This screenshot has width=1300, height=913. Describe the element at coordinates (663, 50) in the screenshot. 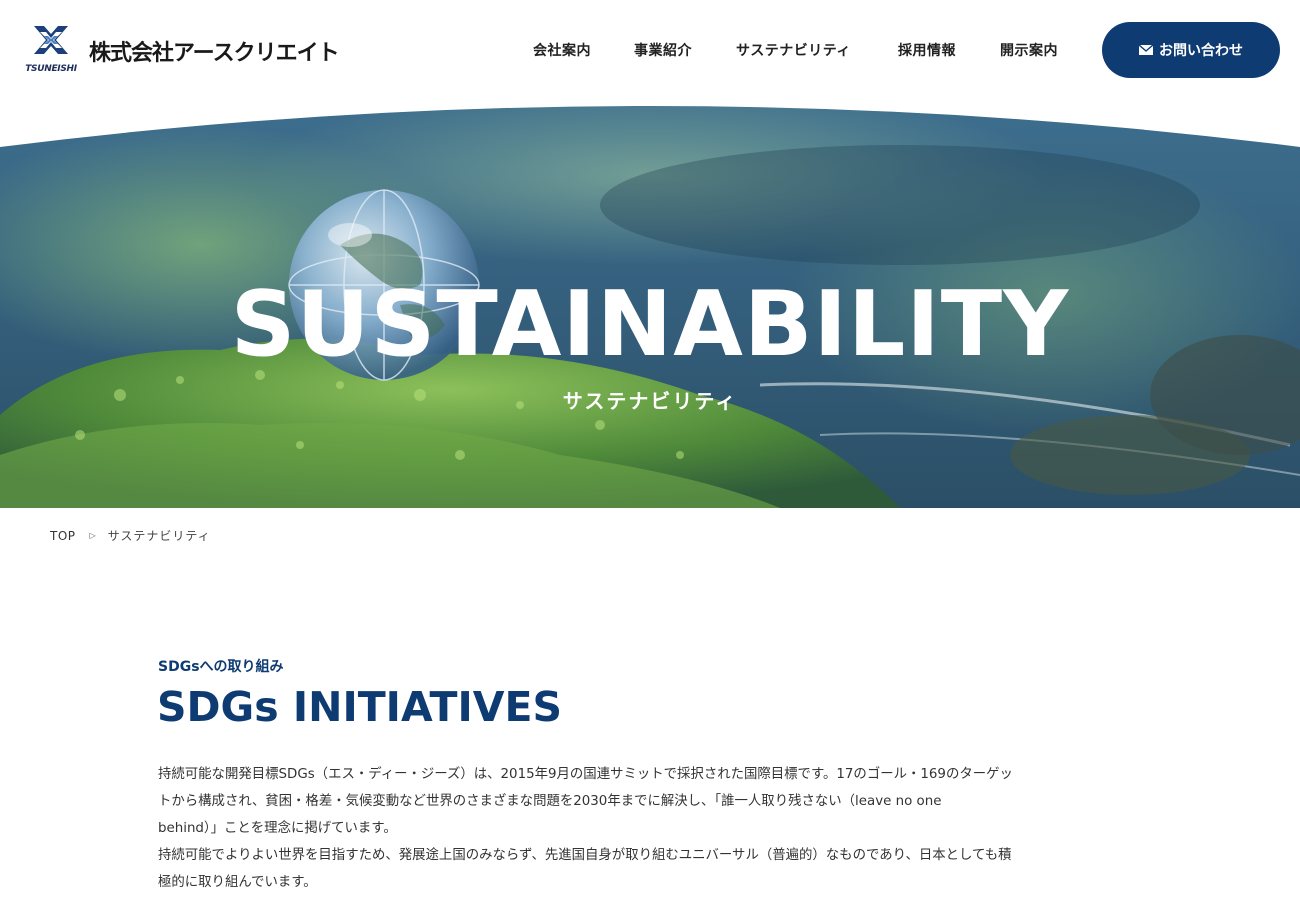

I see `nav-item-business: 事業紹介` at that location.